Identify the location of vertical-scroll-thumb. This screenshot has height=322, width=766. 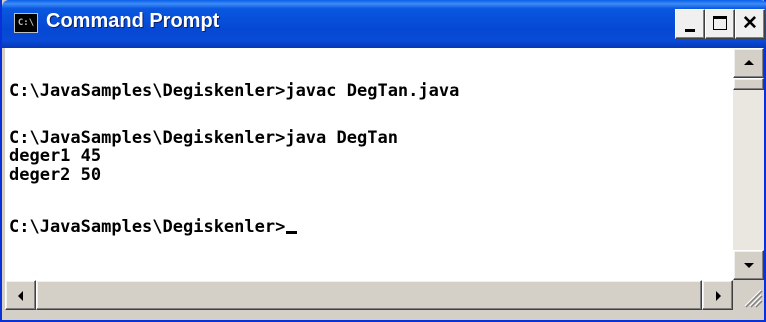
(748, 84).